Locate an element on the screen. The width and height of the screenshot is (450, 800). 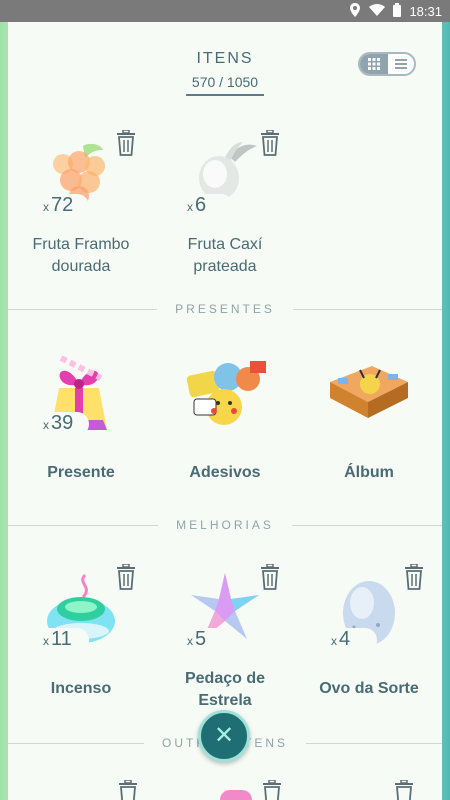
item-quantity: x 72 is located at coordinates (63, 206).